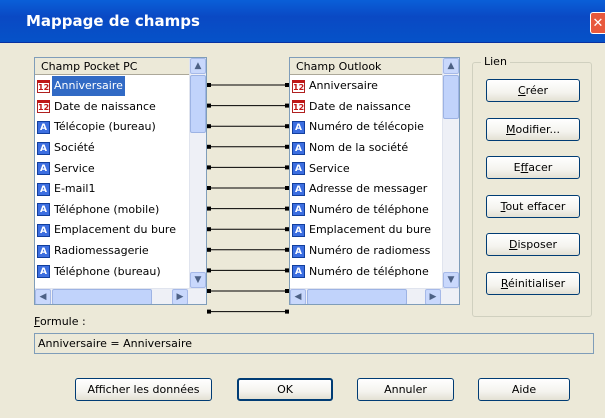  I want to click on reset-button-label: Réinitialiser, so click(533, 283).